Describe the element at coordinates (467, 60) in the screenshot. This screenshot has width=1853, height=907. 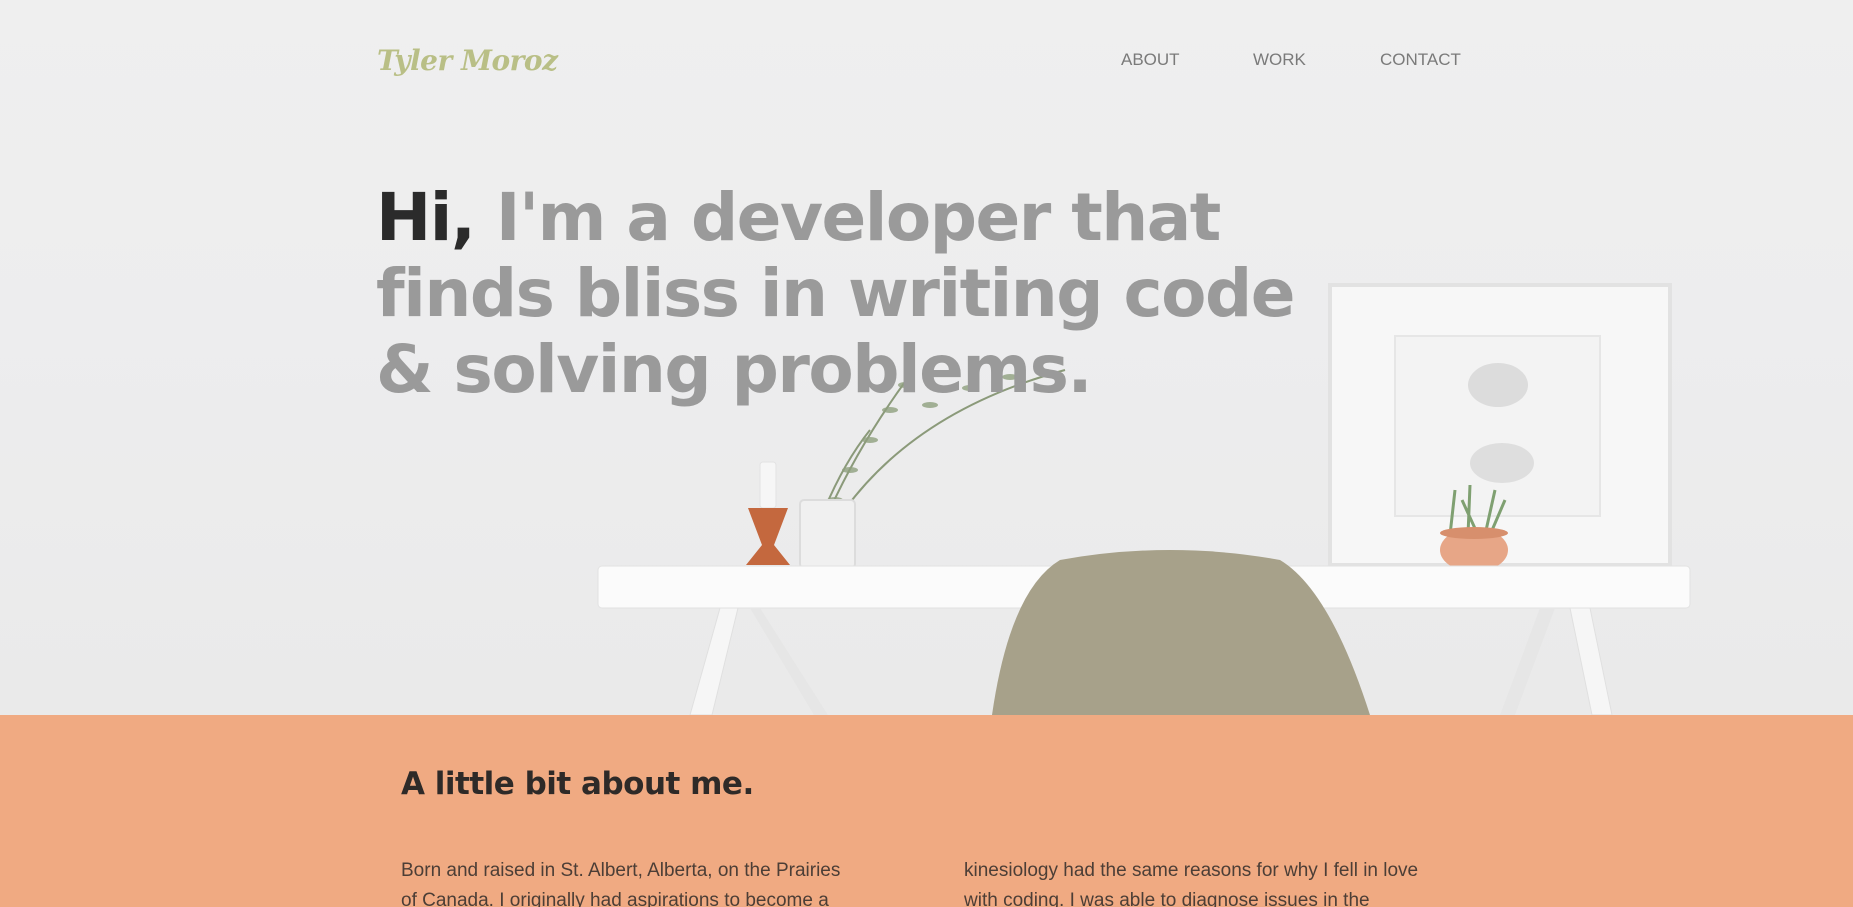
I see `site-logo: Tyler Moroz` at that location.